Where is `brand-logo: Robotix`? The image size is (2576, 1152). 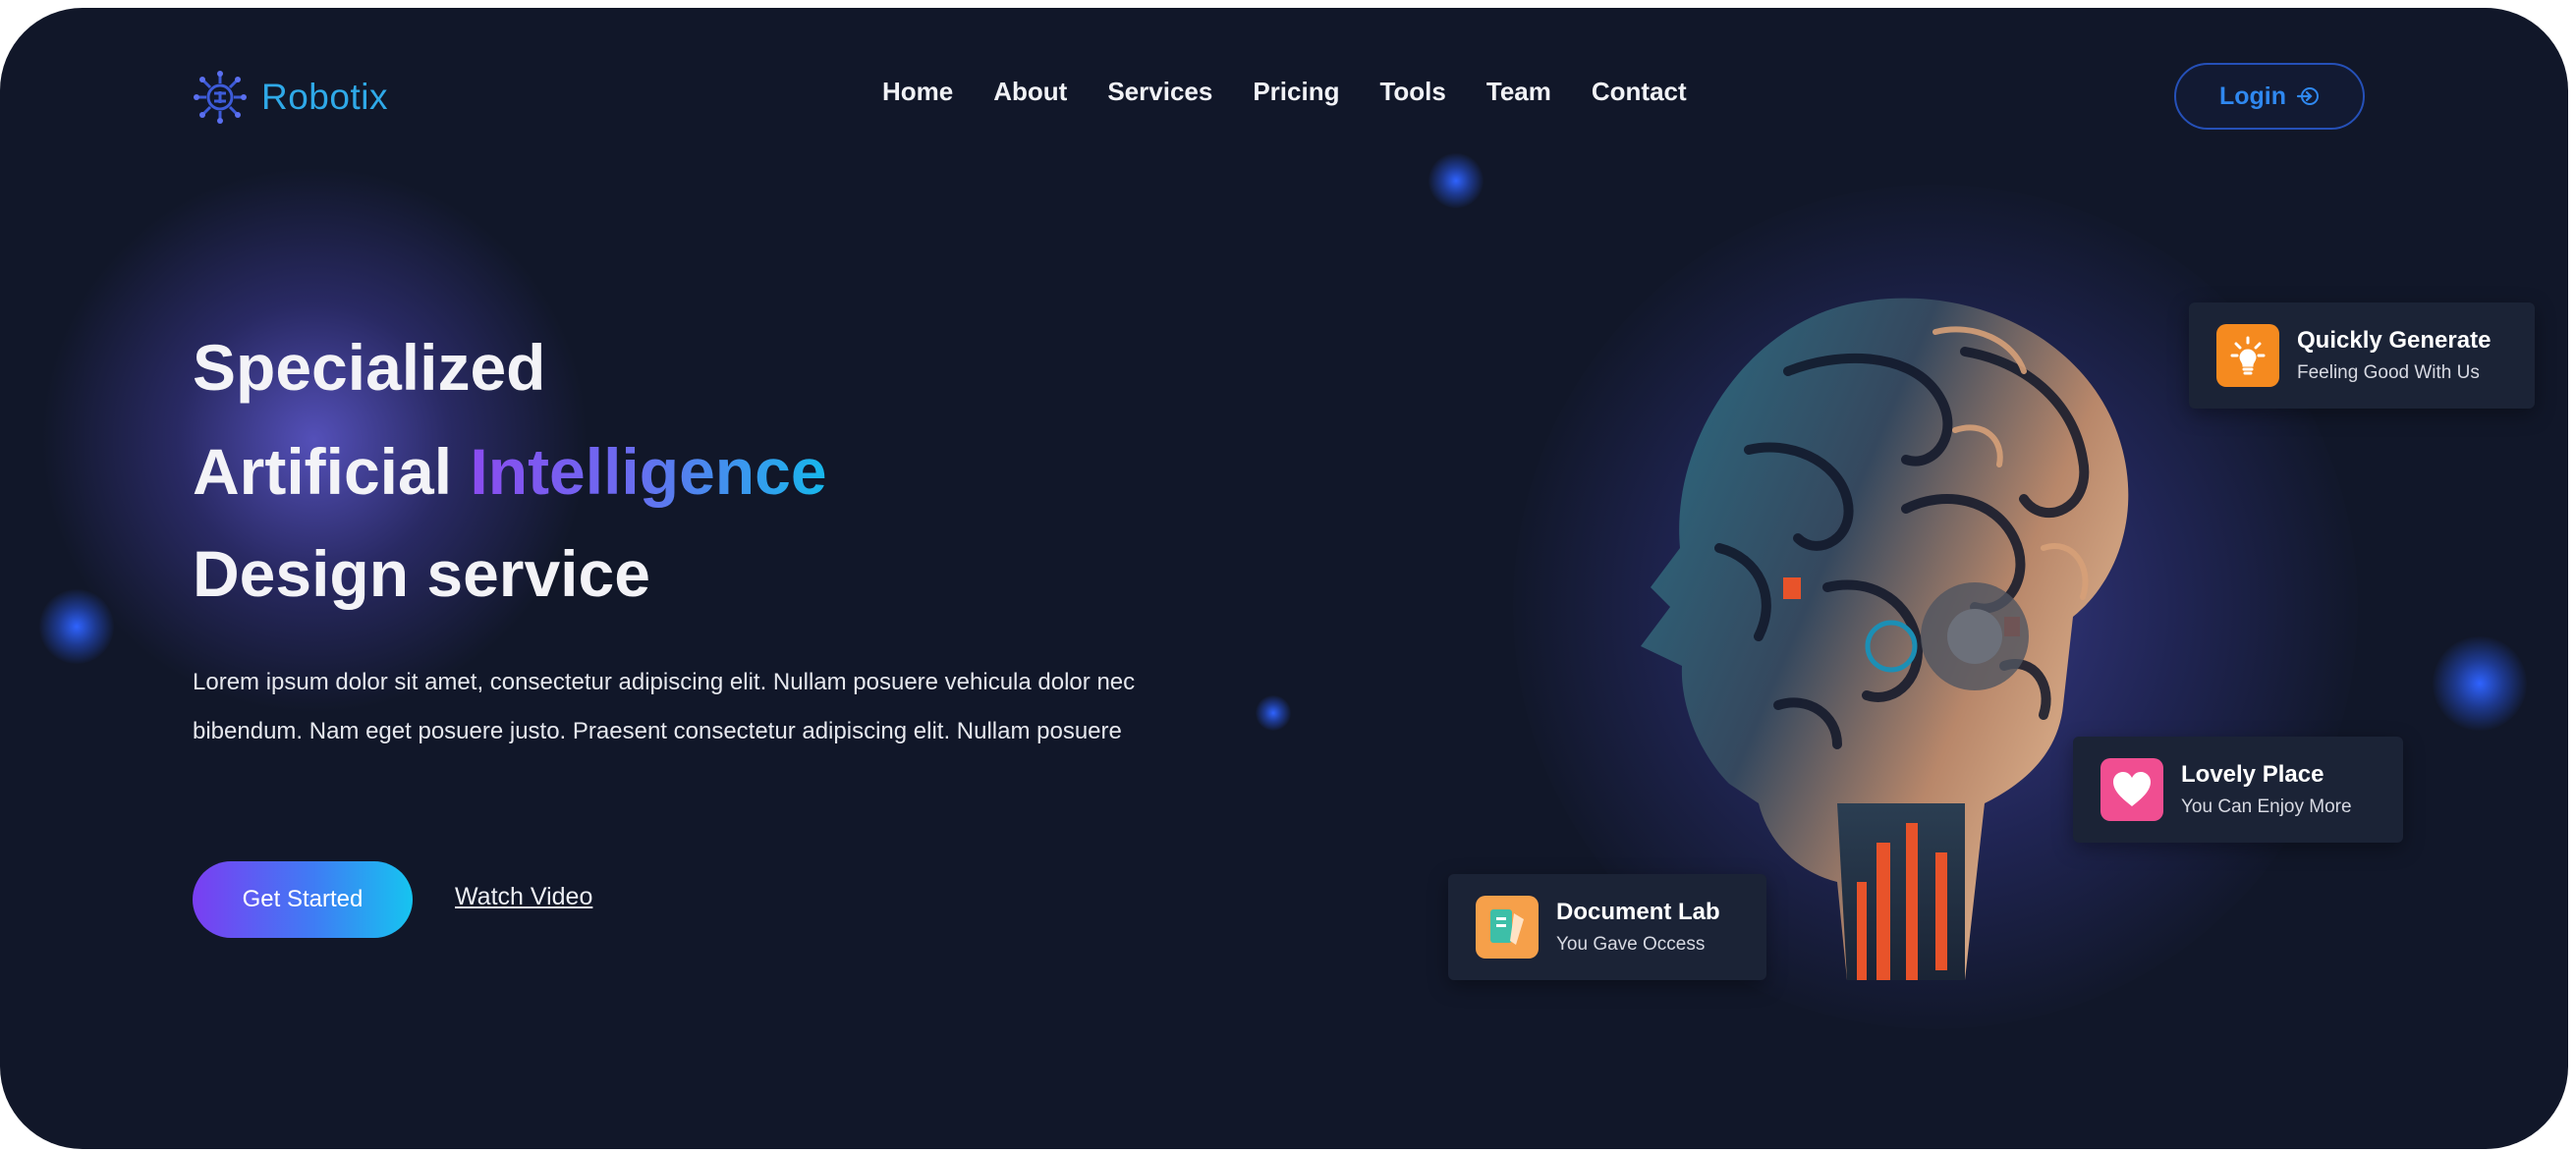 brand-logo: Robotix is located at coordinates (290, 98).